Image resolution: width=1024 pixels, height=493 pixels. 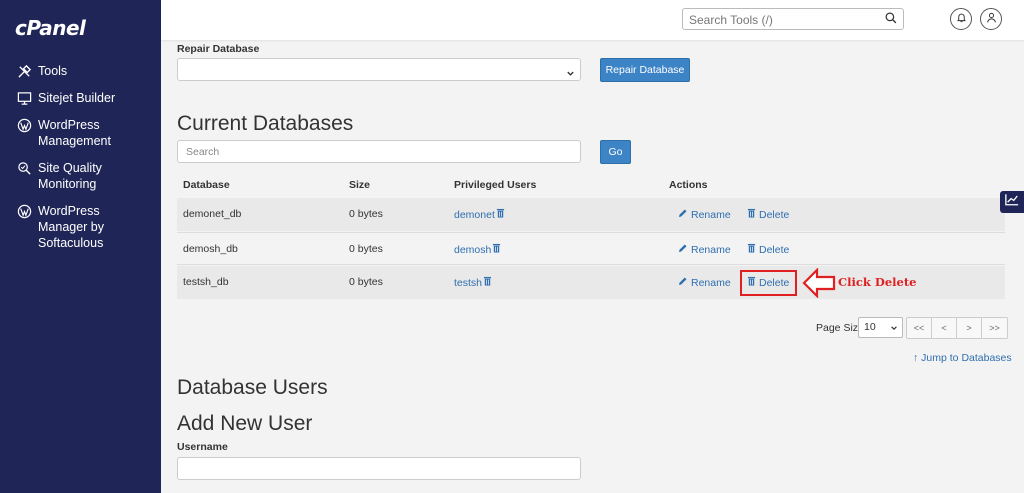 I want to click on sidebar-item-label: WordPress Manager by Softaculous, so click(x=71, y=227).